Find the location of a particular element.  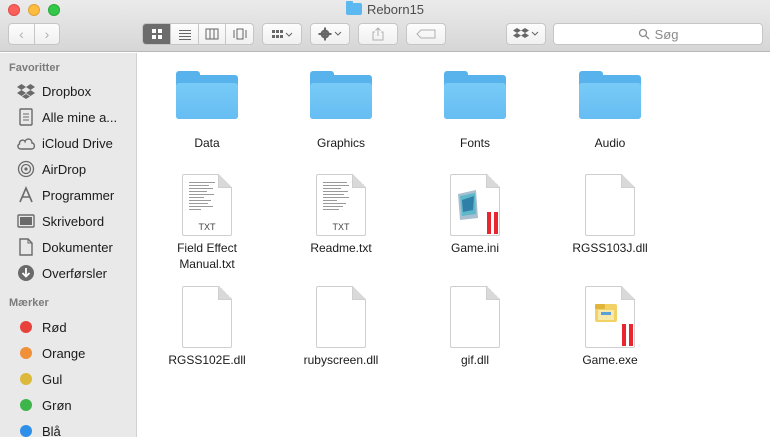

forward-button: › is located at coordinates (46, 34).